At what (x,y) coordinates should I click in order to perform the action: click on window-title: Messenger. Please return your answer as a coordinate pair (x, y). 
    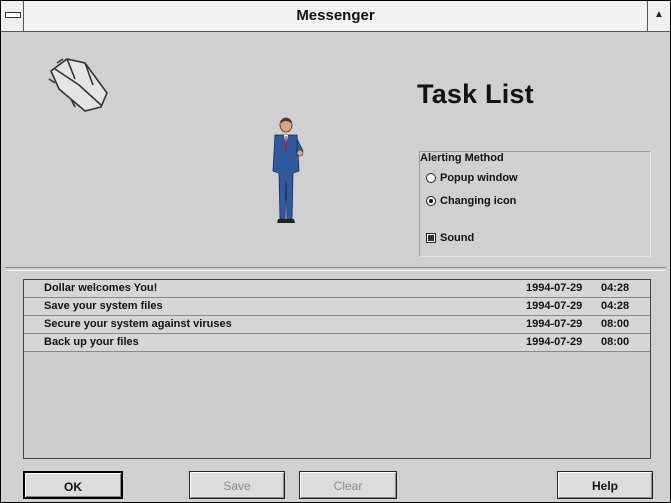
    Looking at the image, I should click on (335, 15).